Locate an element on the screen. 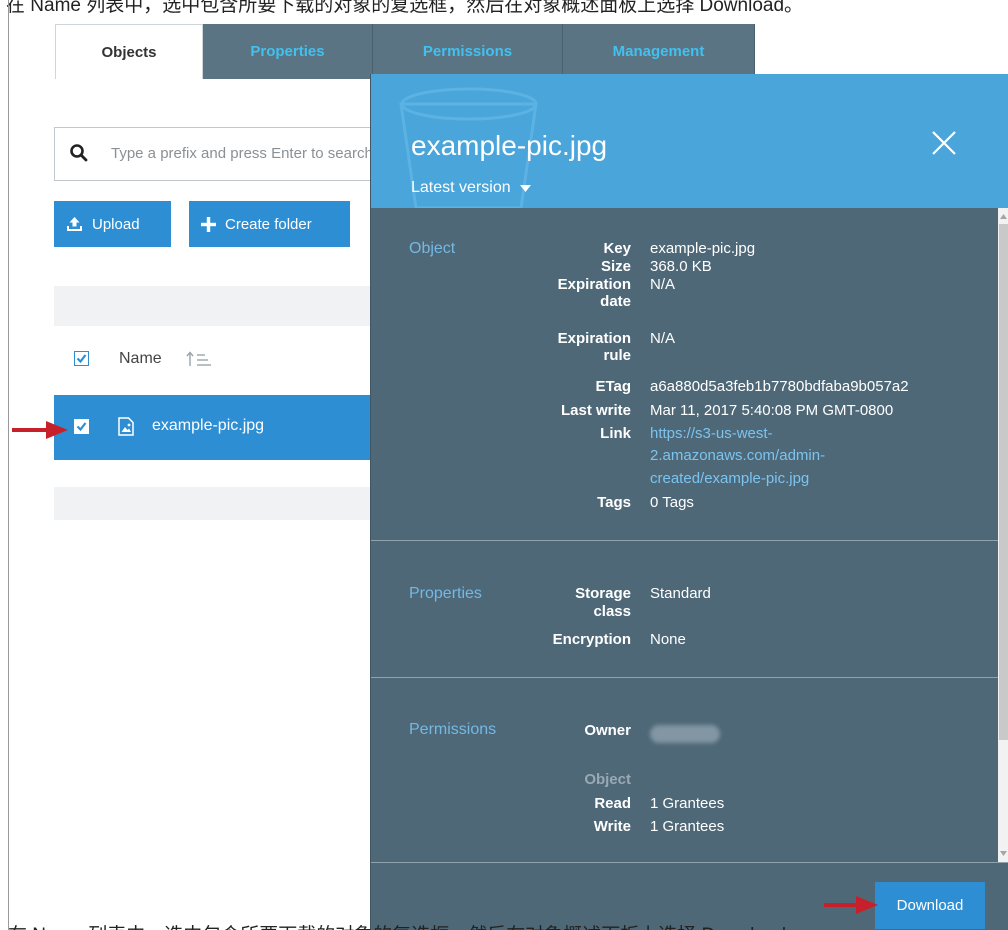  search-box: Type a prefix and press Enter to search is located at coordinates (219, 154).